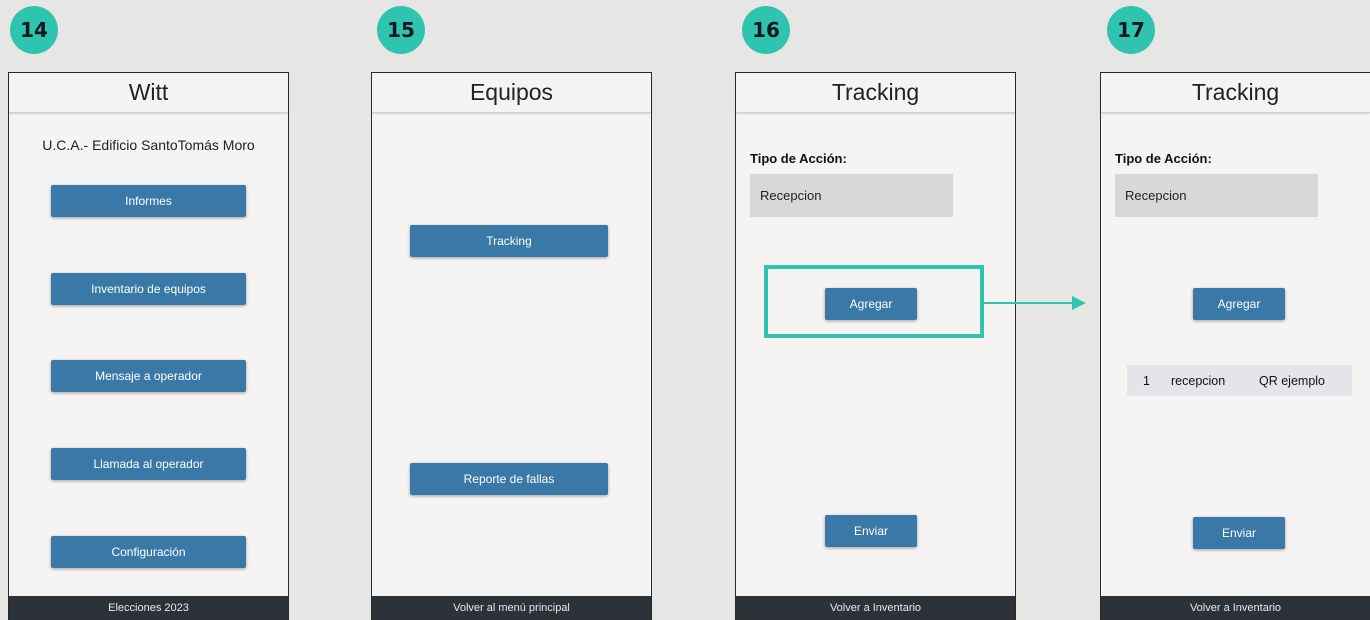 The width and height of the screenshot is (1370, 620). Describe the element at coordinates (511, 608) in the screenshot. I see `back-main-menu-link: Volver al menú principal` at that location.